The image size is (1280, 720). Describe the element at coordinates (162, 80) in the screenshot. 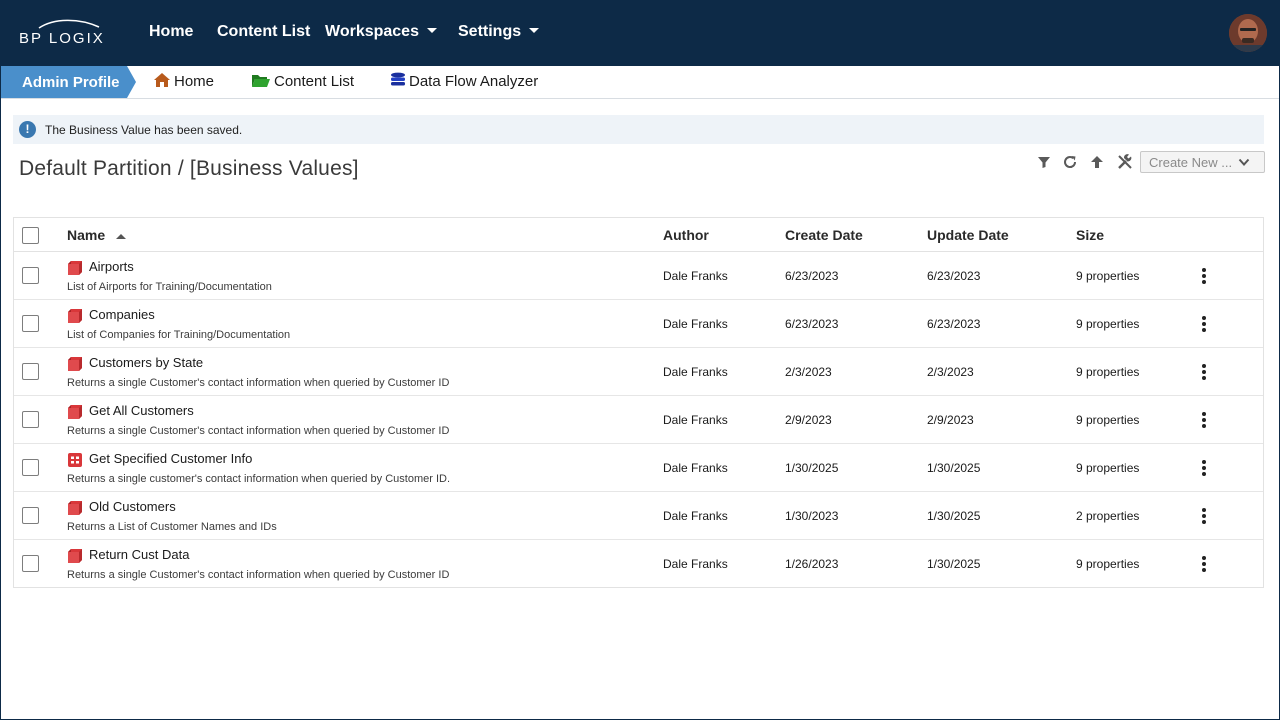

I see `home-icon` at that location.